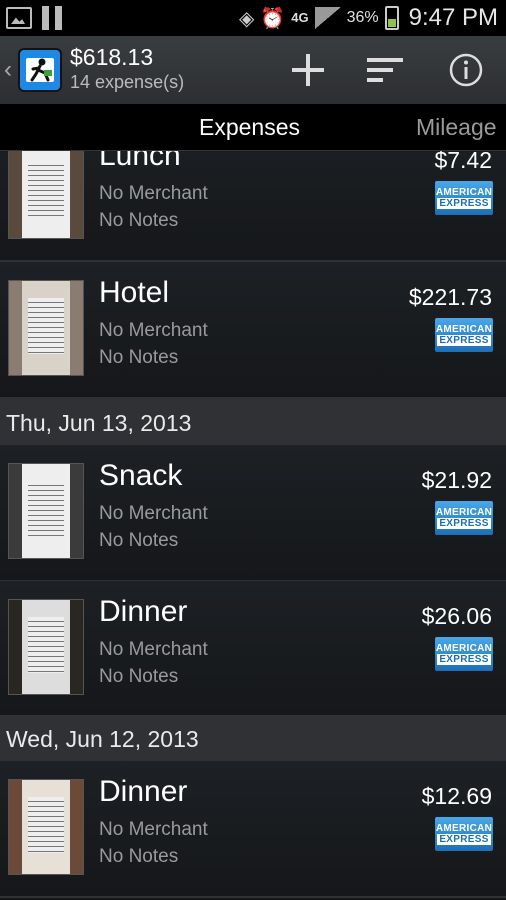 This screenshot has width=506, height=900. Describe the element at coordinates (19, 18) in the screenshot. I see `gallery-notification-icon` at that location.